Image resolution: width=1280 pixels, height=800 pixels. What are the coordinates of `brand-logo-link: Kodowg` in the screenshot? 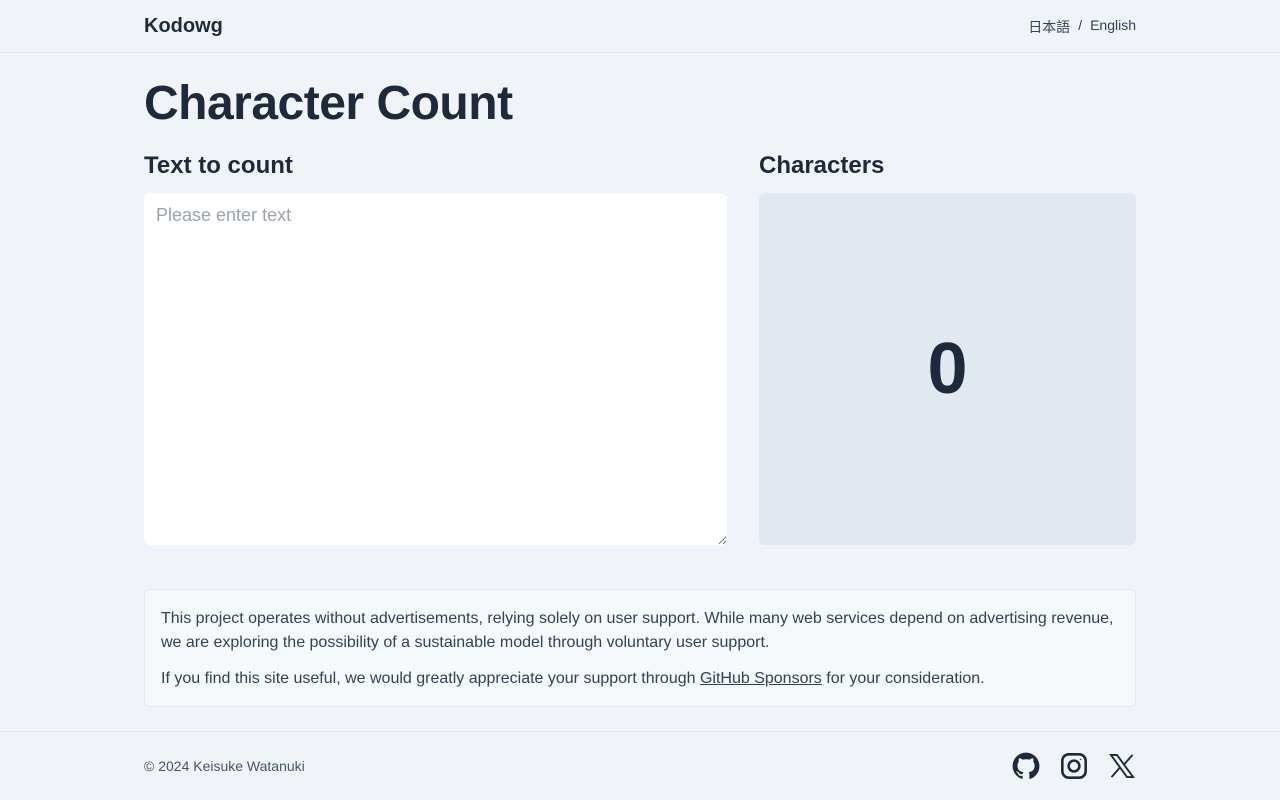 It's located at (183, 26).